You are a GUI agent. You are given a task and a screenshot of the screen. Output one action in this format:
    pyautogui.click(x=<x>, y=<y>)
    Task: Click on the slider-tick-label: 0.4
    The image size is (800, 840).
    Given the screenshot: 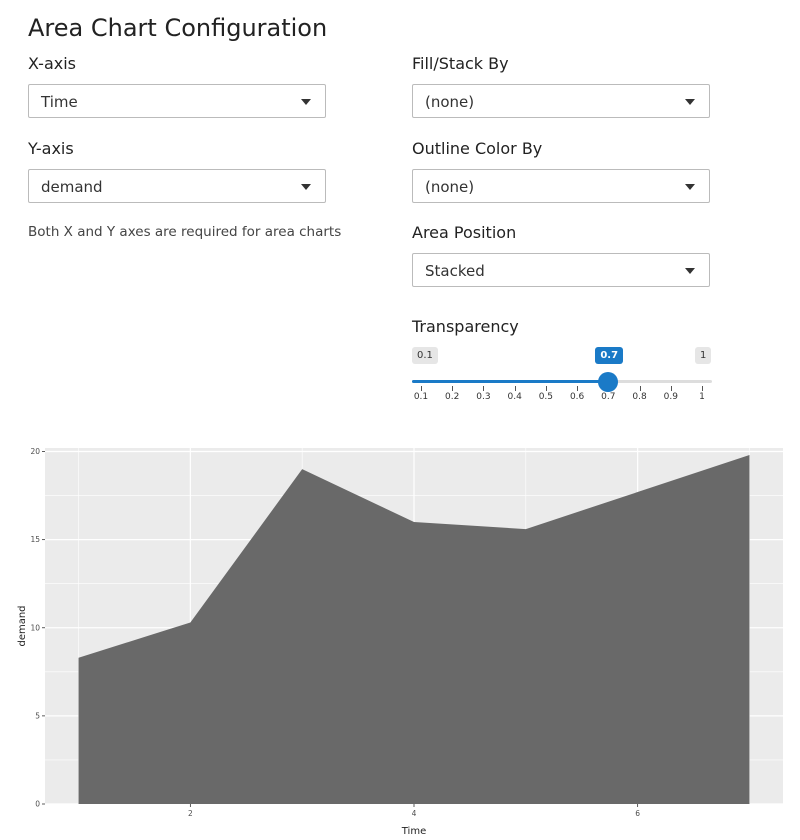 What is the action you would take?
    pyautogui.click(x=514, y=397)
    